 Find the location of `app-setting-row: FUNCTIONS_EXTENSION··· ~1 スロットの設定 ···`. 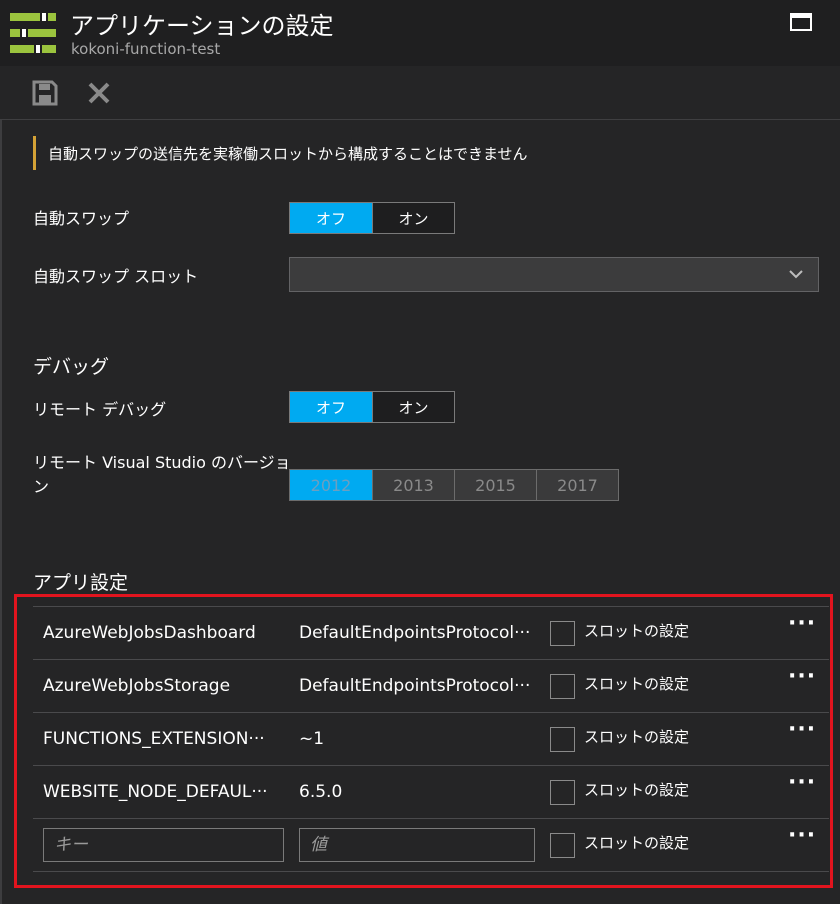

app-setting-row: FUNCTIONS_EXTENSION··· ~1 スロットの設定 ··· is located at coordinates (431, 739).